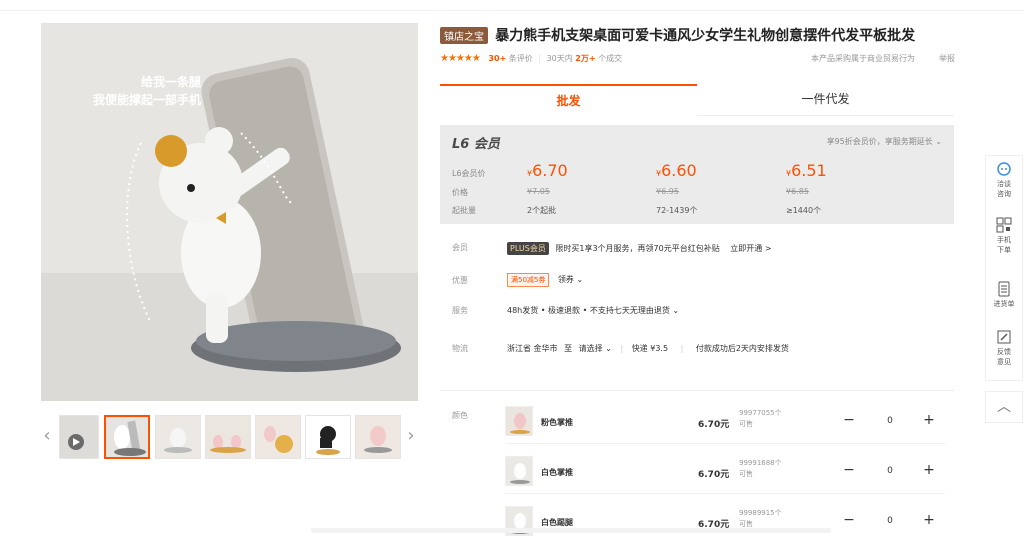  What do you see at coordinates (570, 279) in the screenshot?
I see `get-coupon-link: 领券 ⌄` at bounding box center [570, 279].